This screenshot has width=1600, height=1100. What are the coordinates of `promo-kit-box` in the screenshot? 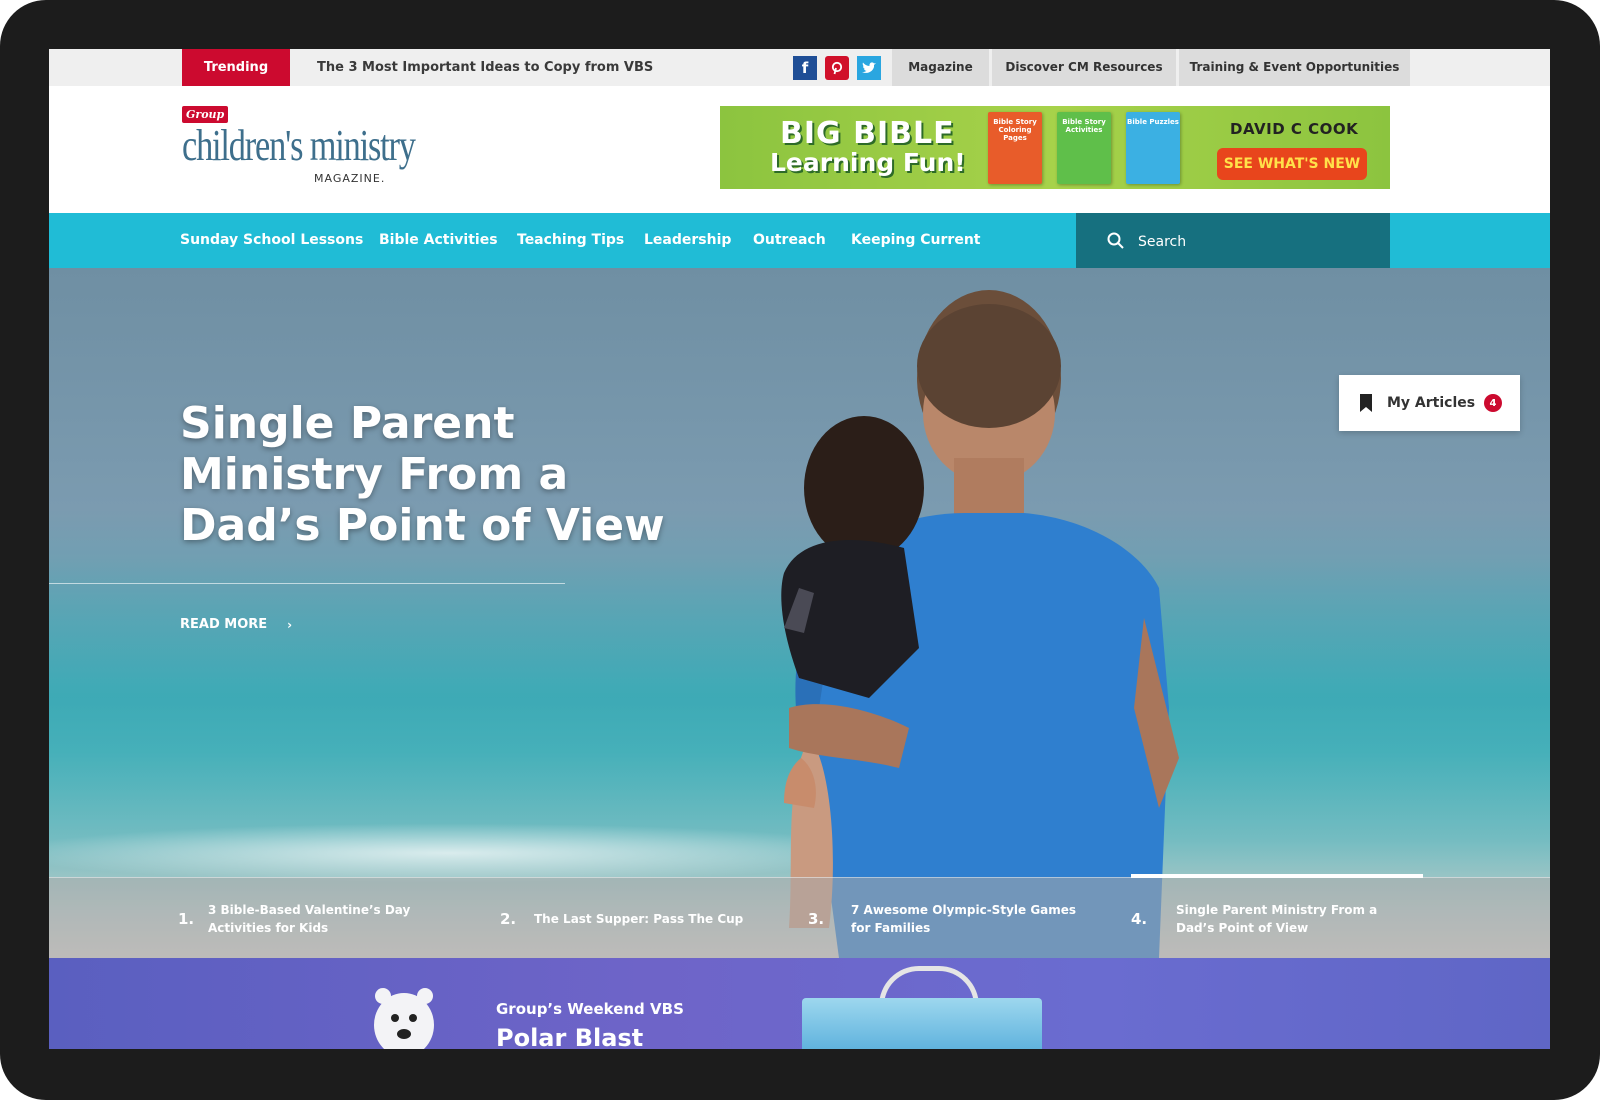 It's located at (922, 1023).